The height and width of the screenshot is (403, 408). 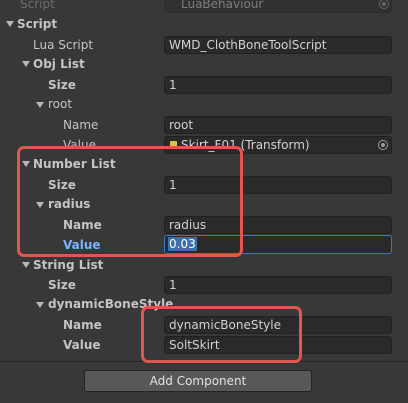 I want to click on lua-script-field: WMD_ClothBoneToolScript, so click(x=278, y=45).